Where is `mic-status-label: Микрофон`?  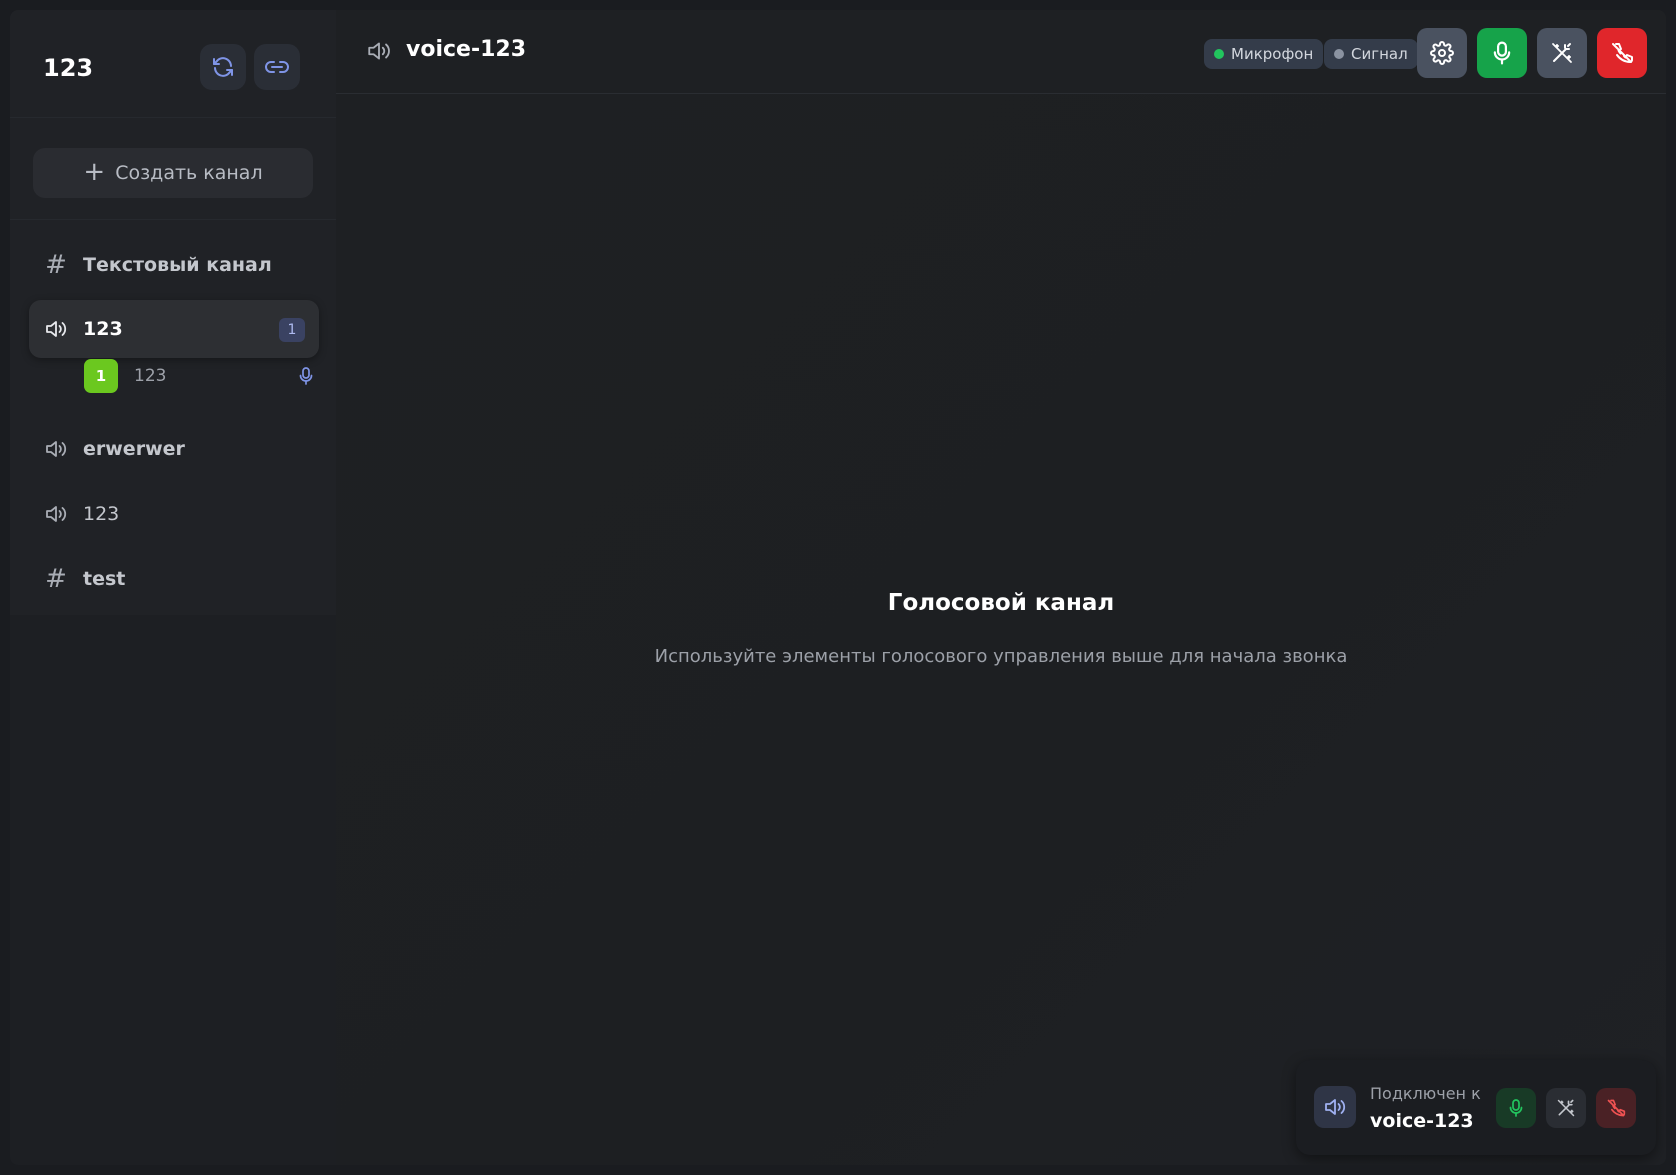
mic-status-label: Микрофон is located at coordinates (1272, 54).